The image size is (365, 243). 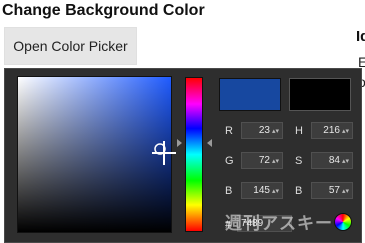 I want to click on green-input: 72 ▴▾, so click(x=262, y=160).